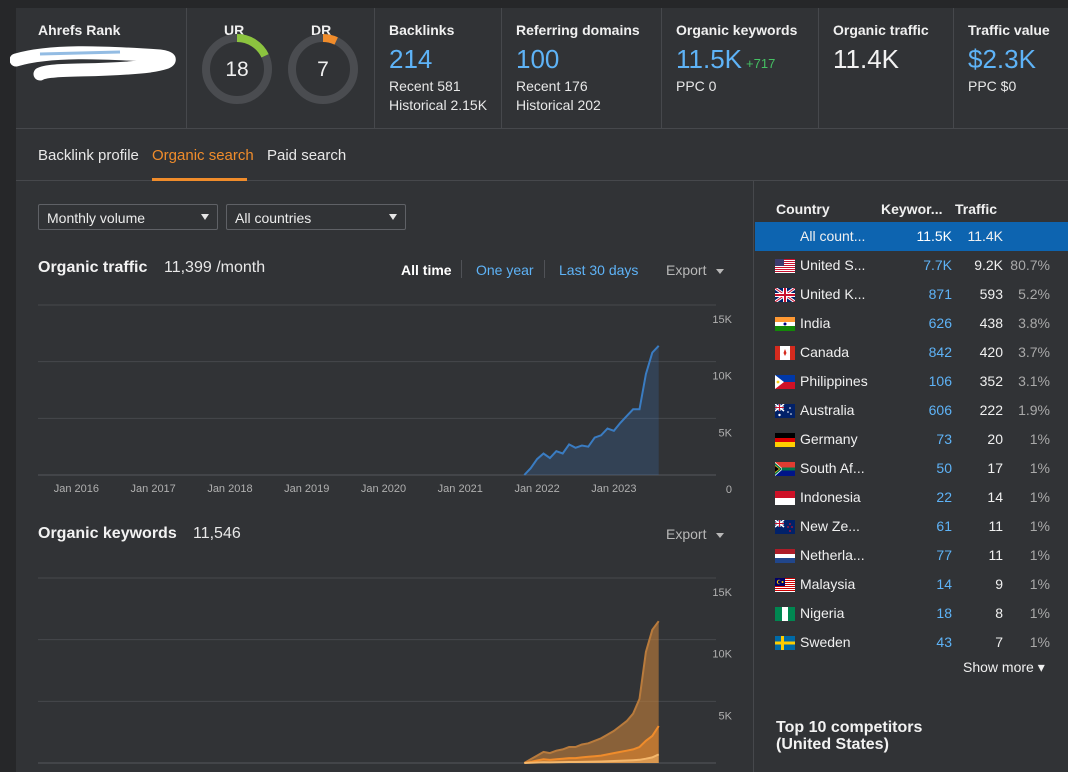 The image size is (1068, 772). I want to click on organic-keywords-label: Organic keywords, so click(737, 30).